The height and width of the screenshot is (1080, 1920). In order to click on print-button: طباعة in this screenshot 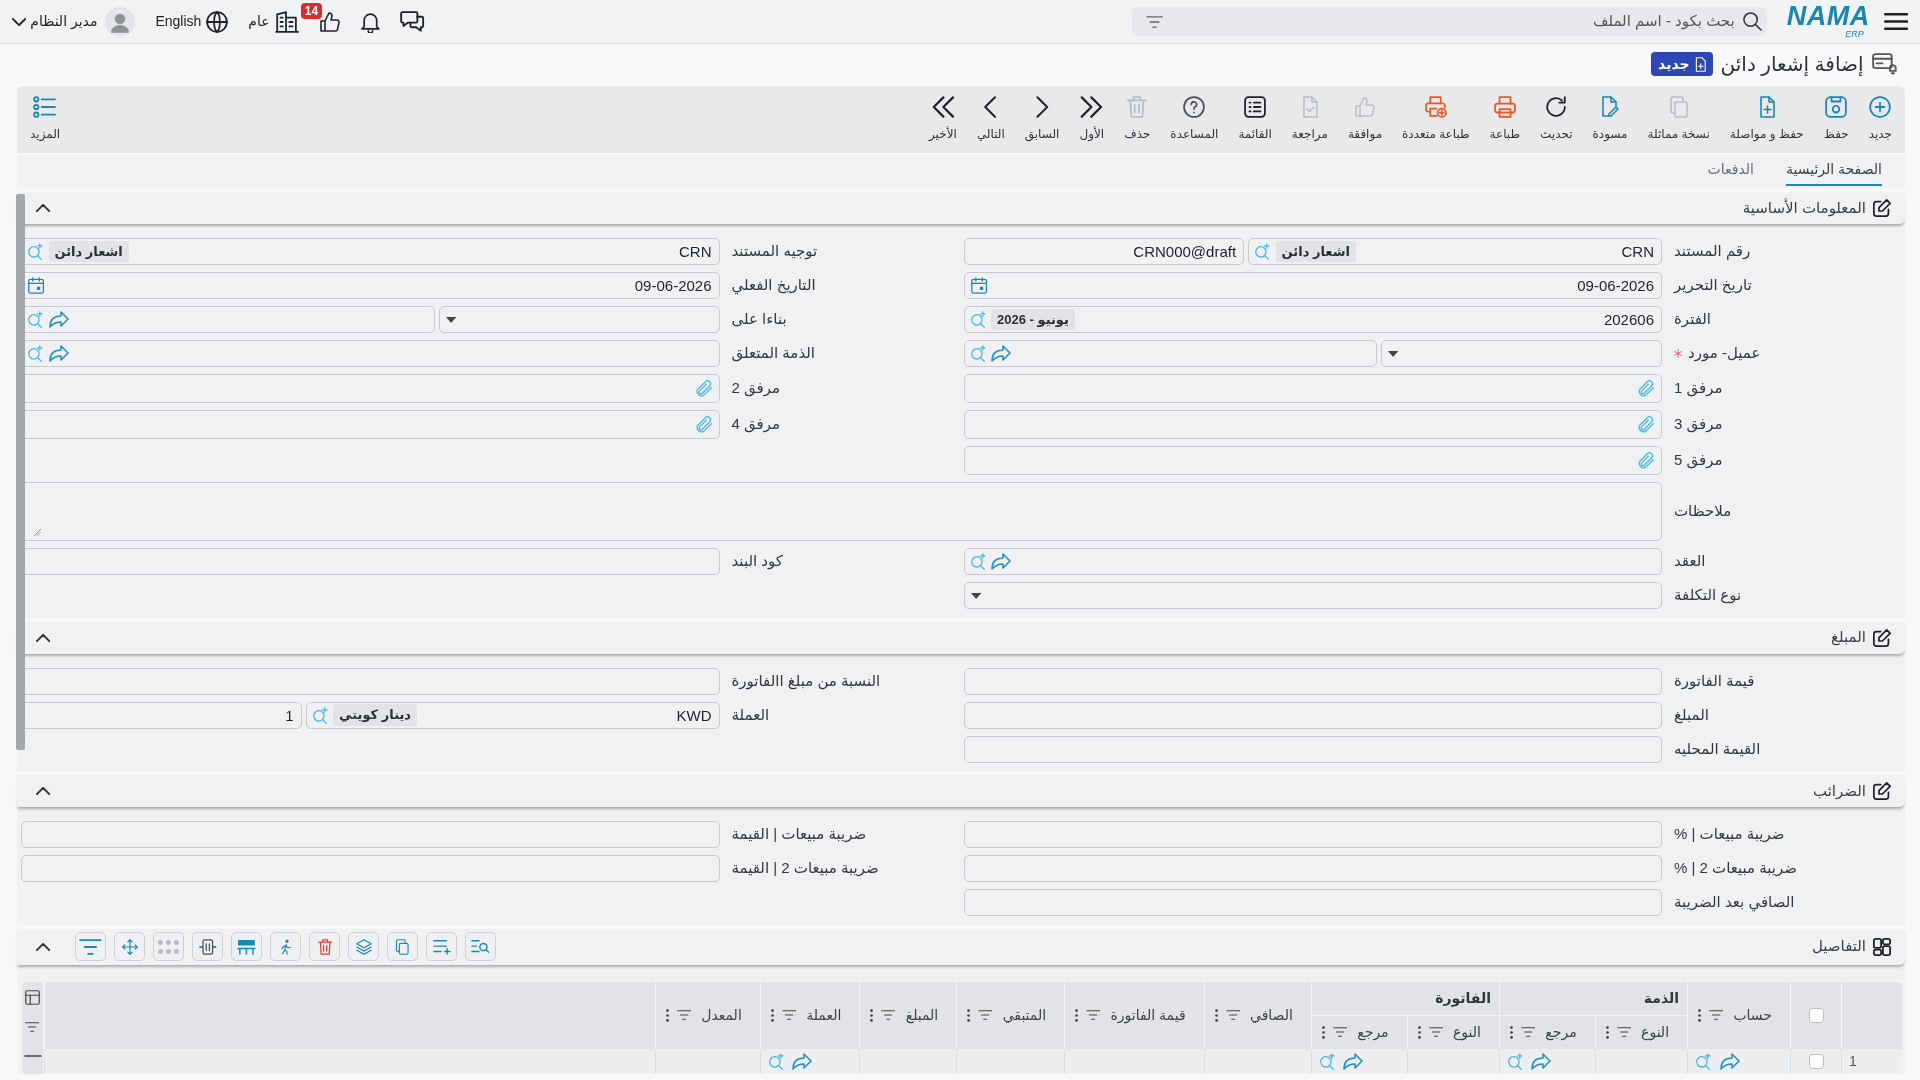, I will do `click(1505, 119)`.